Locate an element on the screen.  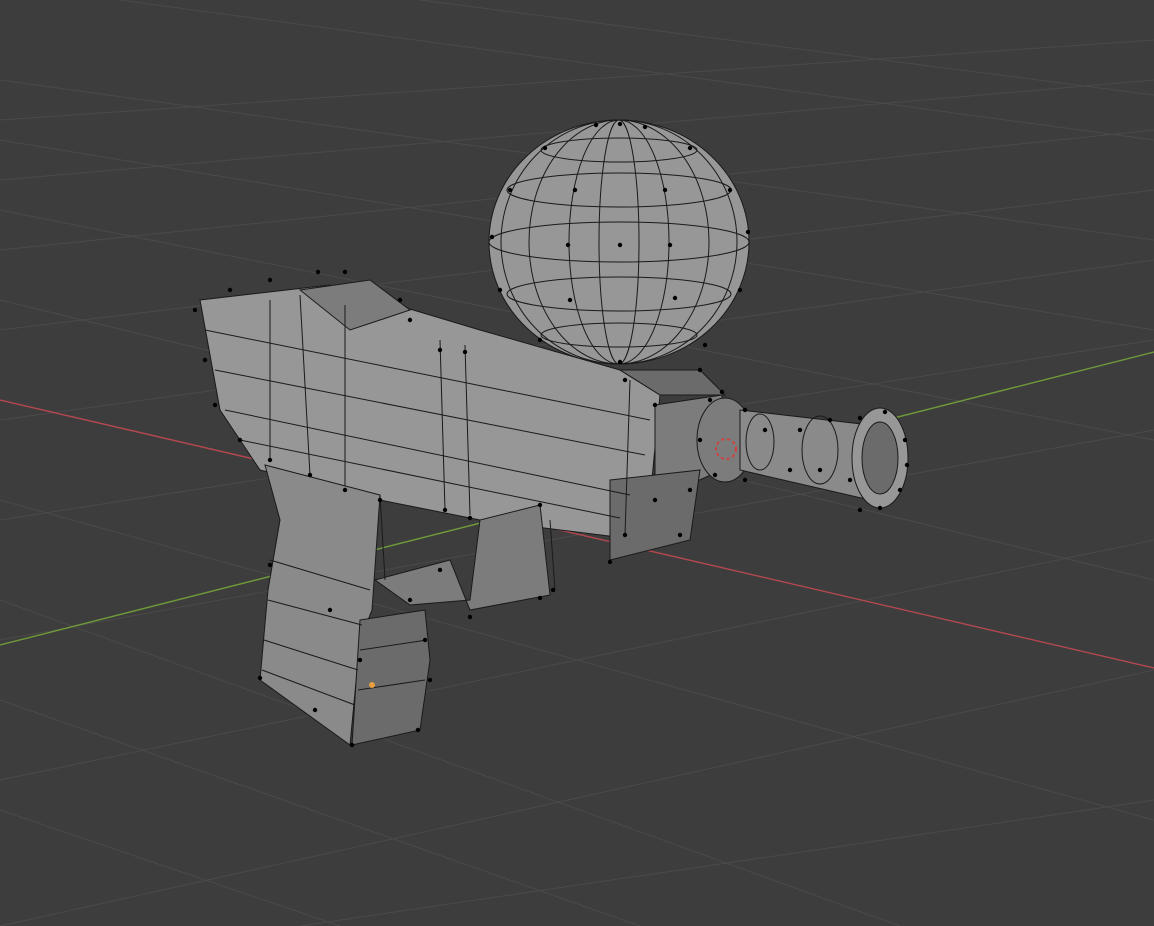
barrel-nozzle-mesh is located at coordinates (802, 453).